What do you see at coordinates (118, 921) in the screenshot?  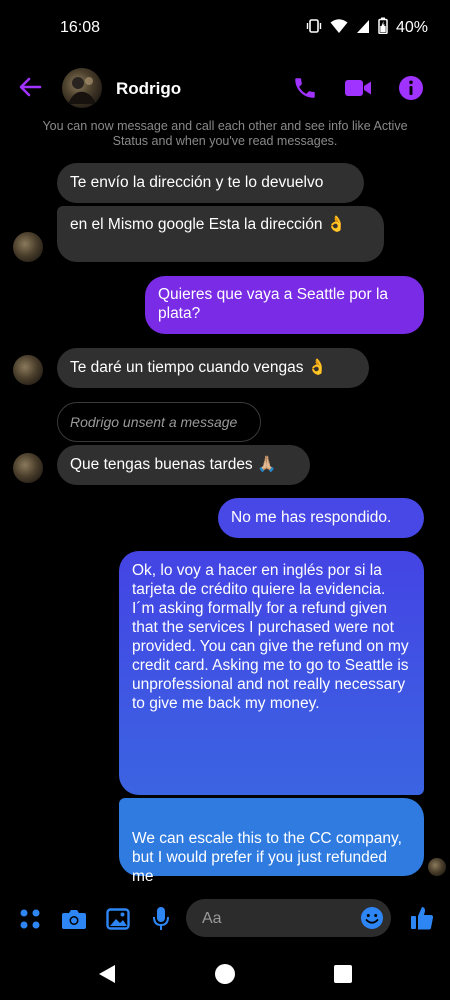 I see `gallery-icon` at bounding box center [118, 921].